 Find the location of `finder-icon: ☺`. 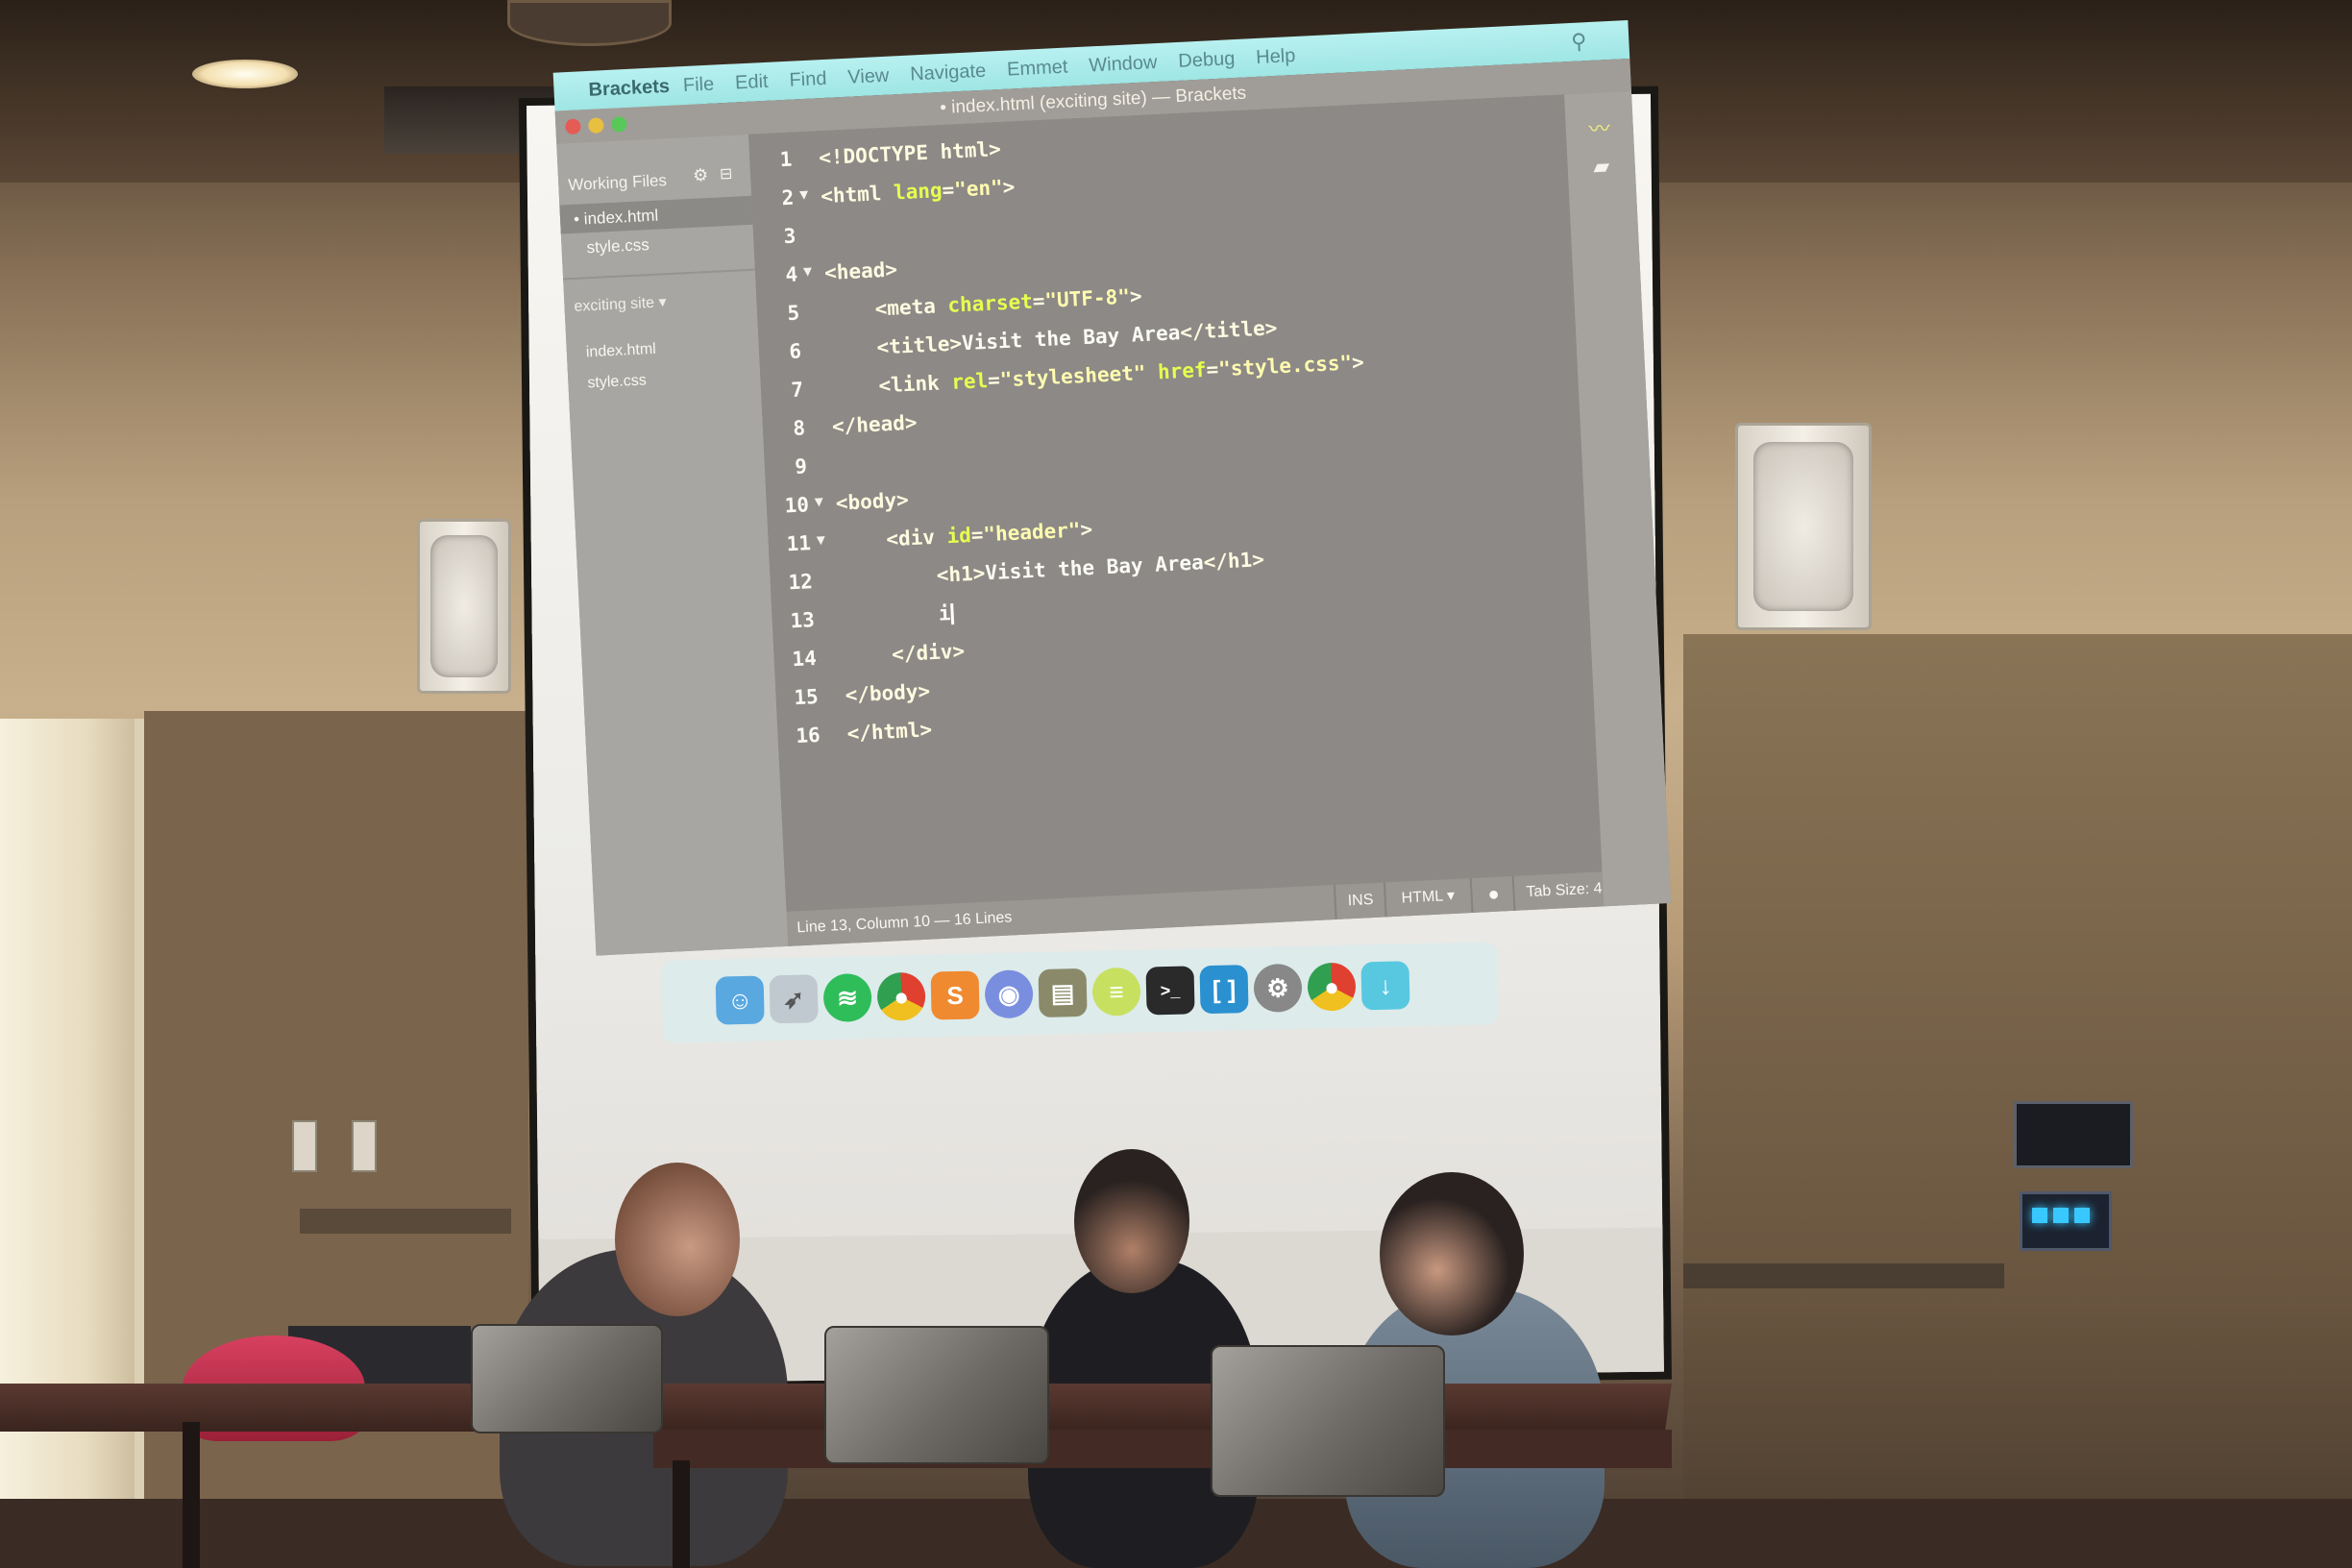

finder-icon: ☺ is located at coordinates (740, 1000).